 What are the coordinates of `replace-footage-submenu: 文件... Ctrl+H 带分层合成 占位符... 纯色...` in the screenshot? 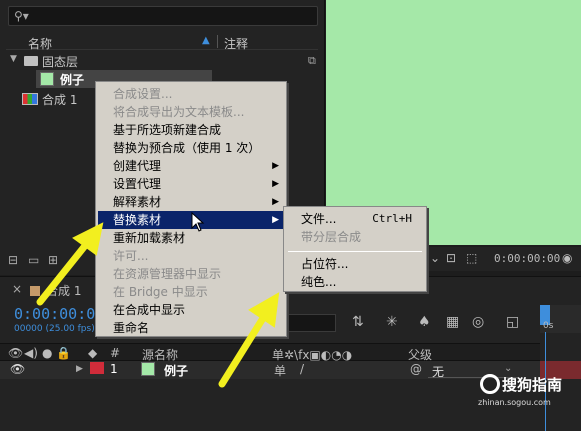 It's located at (355, 249).